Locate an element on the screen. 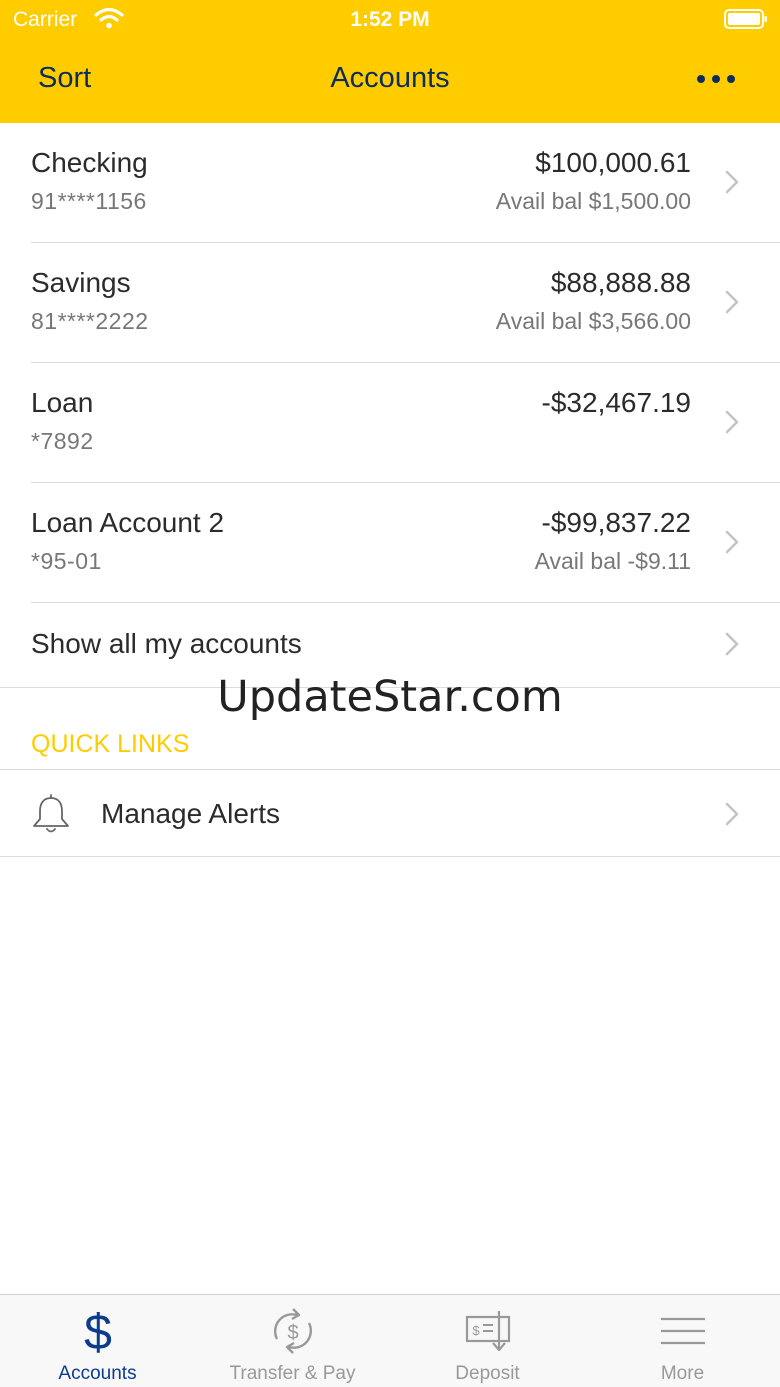  tab-label: Accounts is located at coordinates (97, 1373).